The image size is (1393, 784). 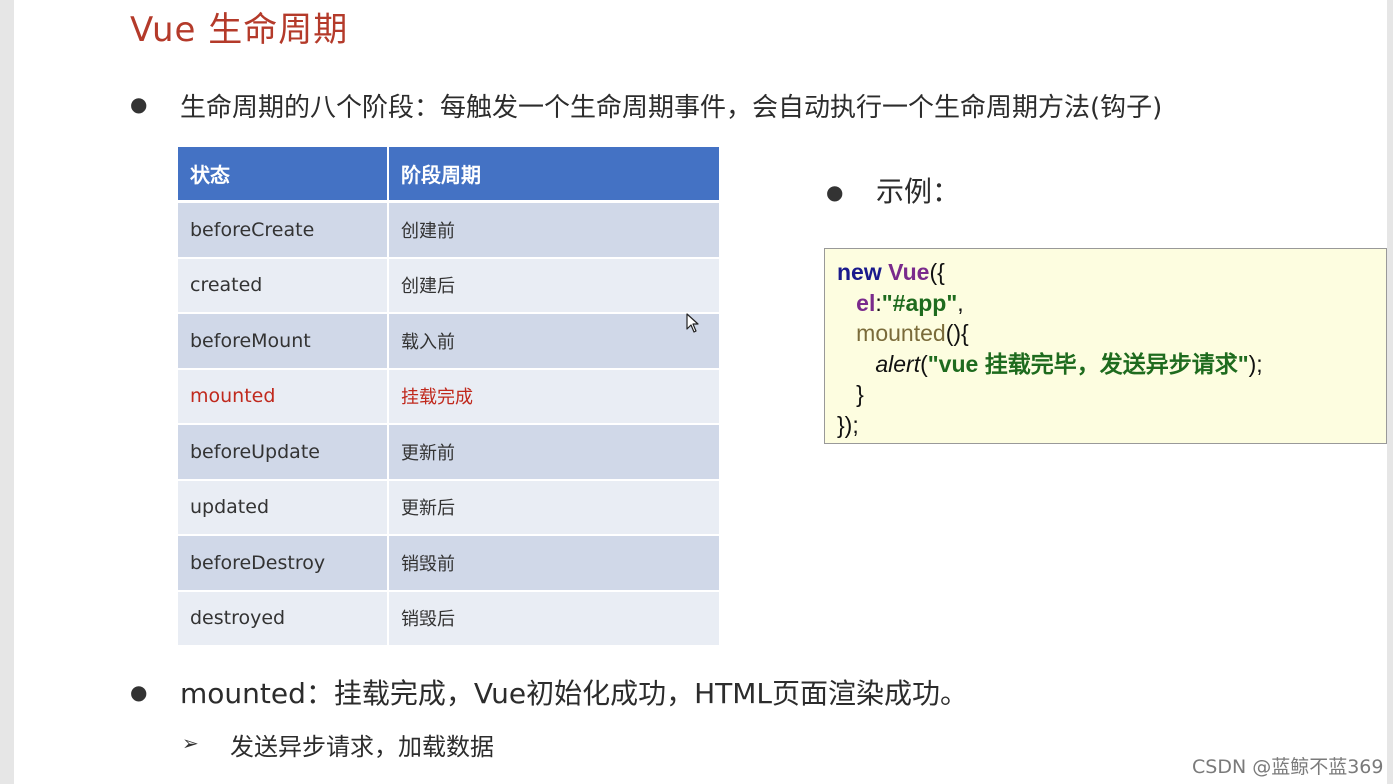 What do you see at coordinates (924, 363) in the screenshot?
I see `code-punct: (` at bounding box center [924, 363].